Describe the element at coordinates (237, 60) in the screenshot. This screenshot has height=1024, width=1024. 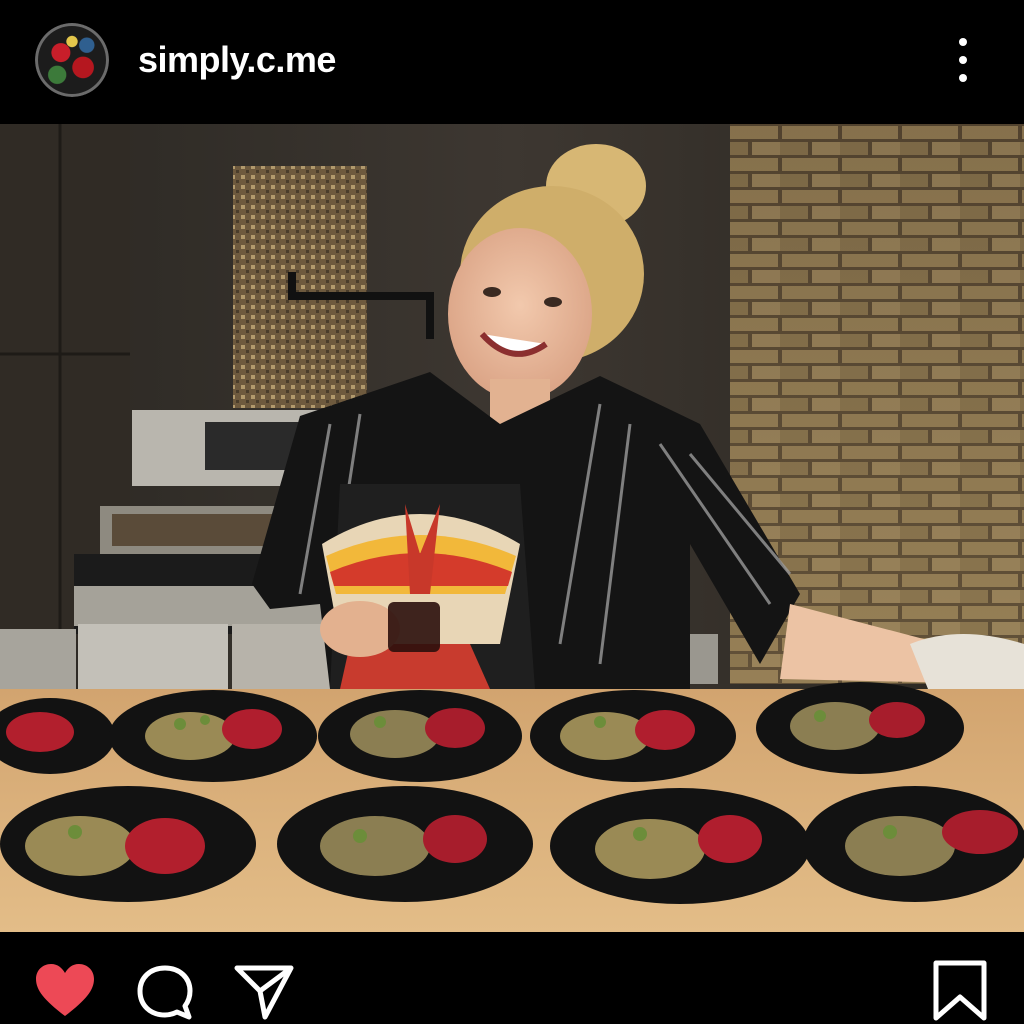
I see `username-link: simply.c.me` at that location.